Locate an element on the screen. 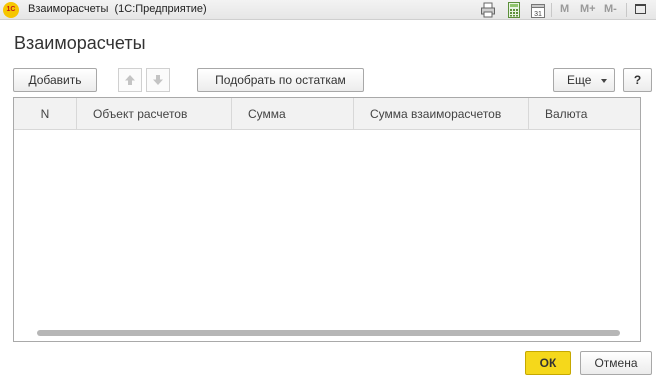  memory-button-m-minus: M- is located at coordinates (610, 9).